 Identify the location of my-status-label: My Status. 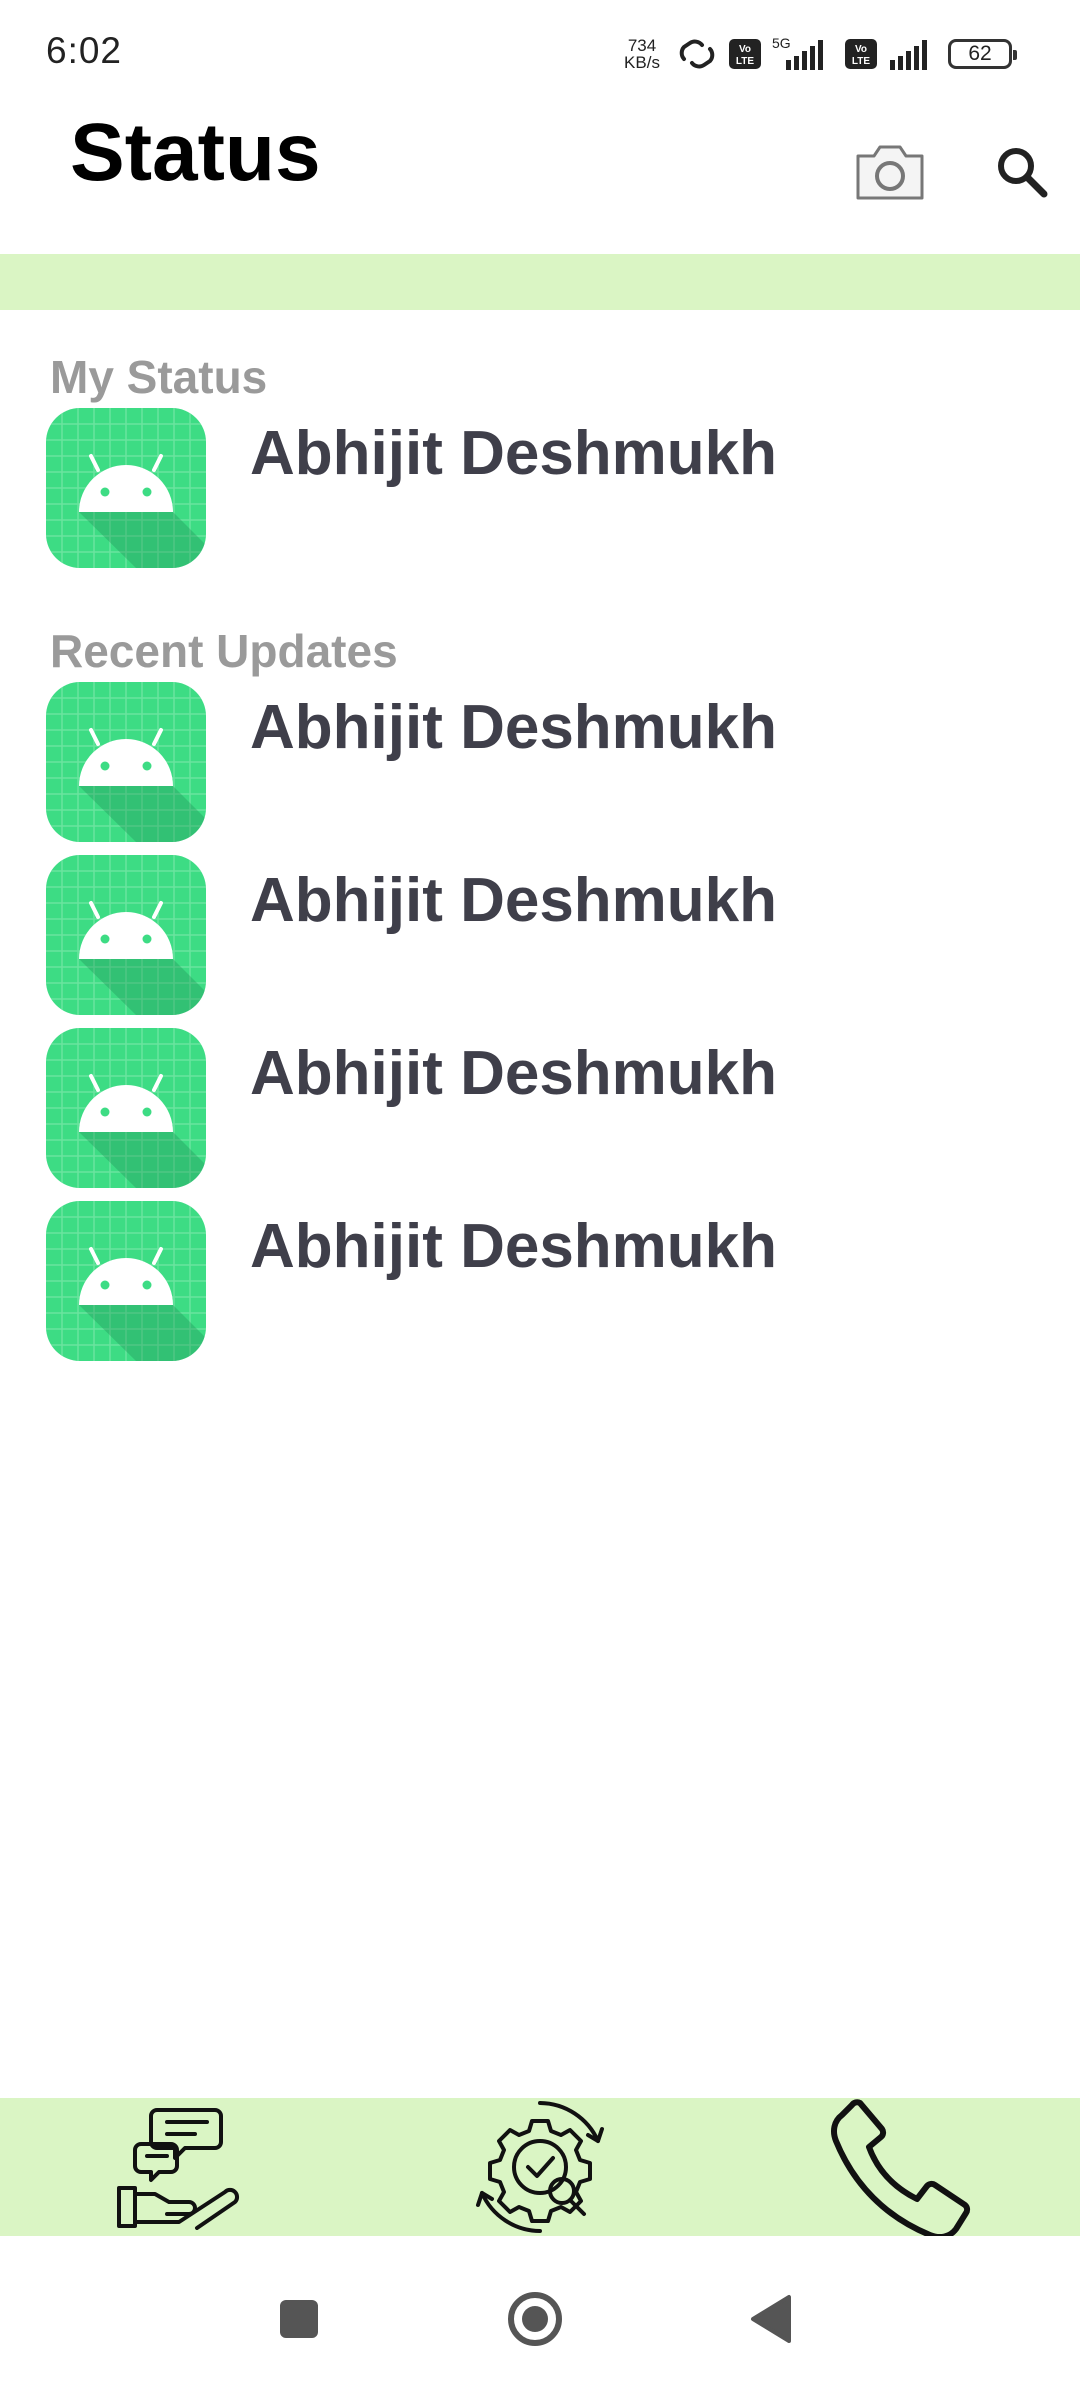
(159, 377).